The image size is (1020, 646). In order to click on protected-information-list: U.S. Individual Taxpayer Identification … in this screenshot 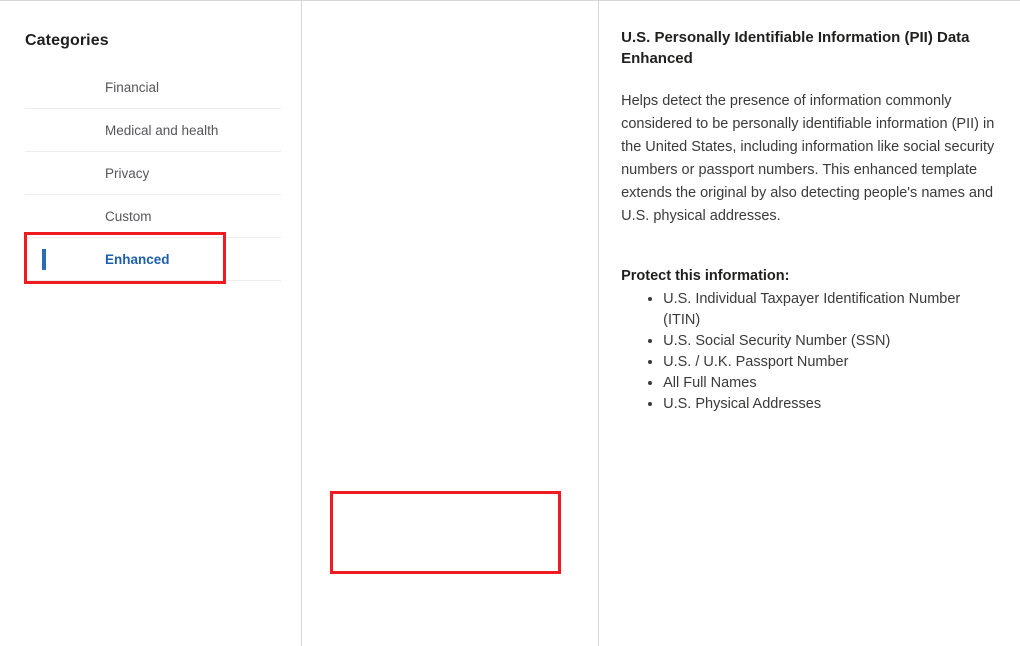, I will do `click(810, 352)`.